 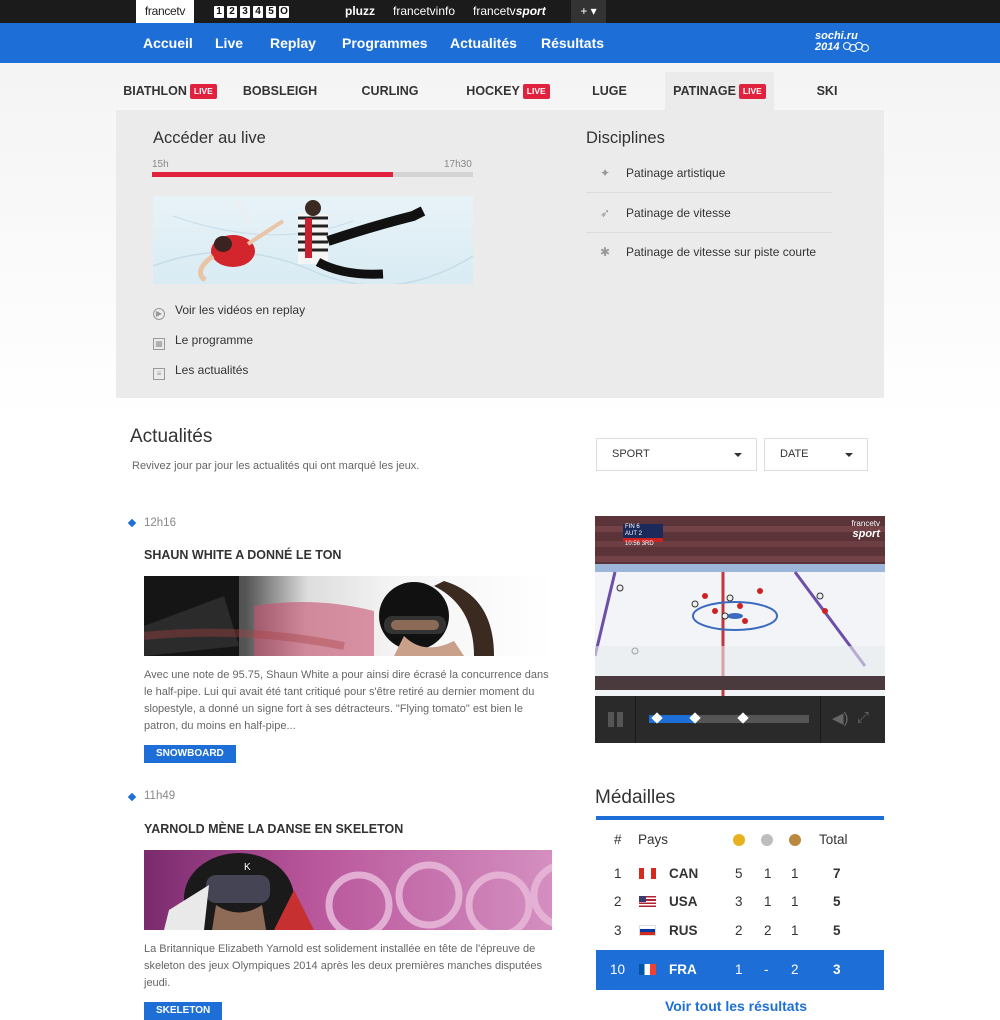 What do you see at coordinates (743, 718) in the screenshot?
I see `chapter-marker` at bounding box center [743, 718].